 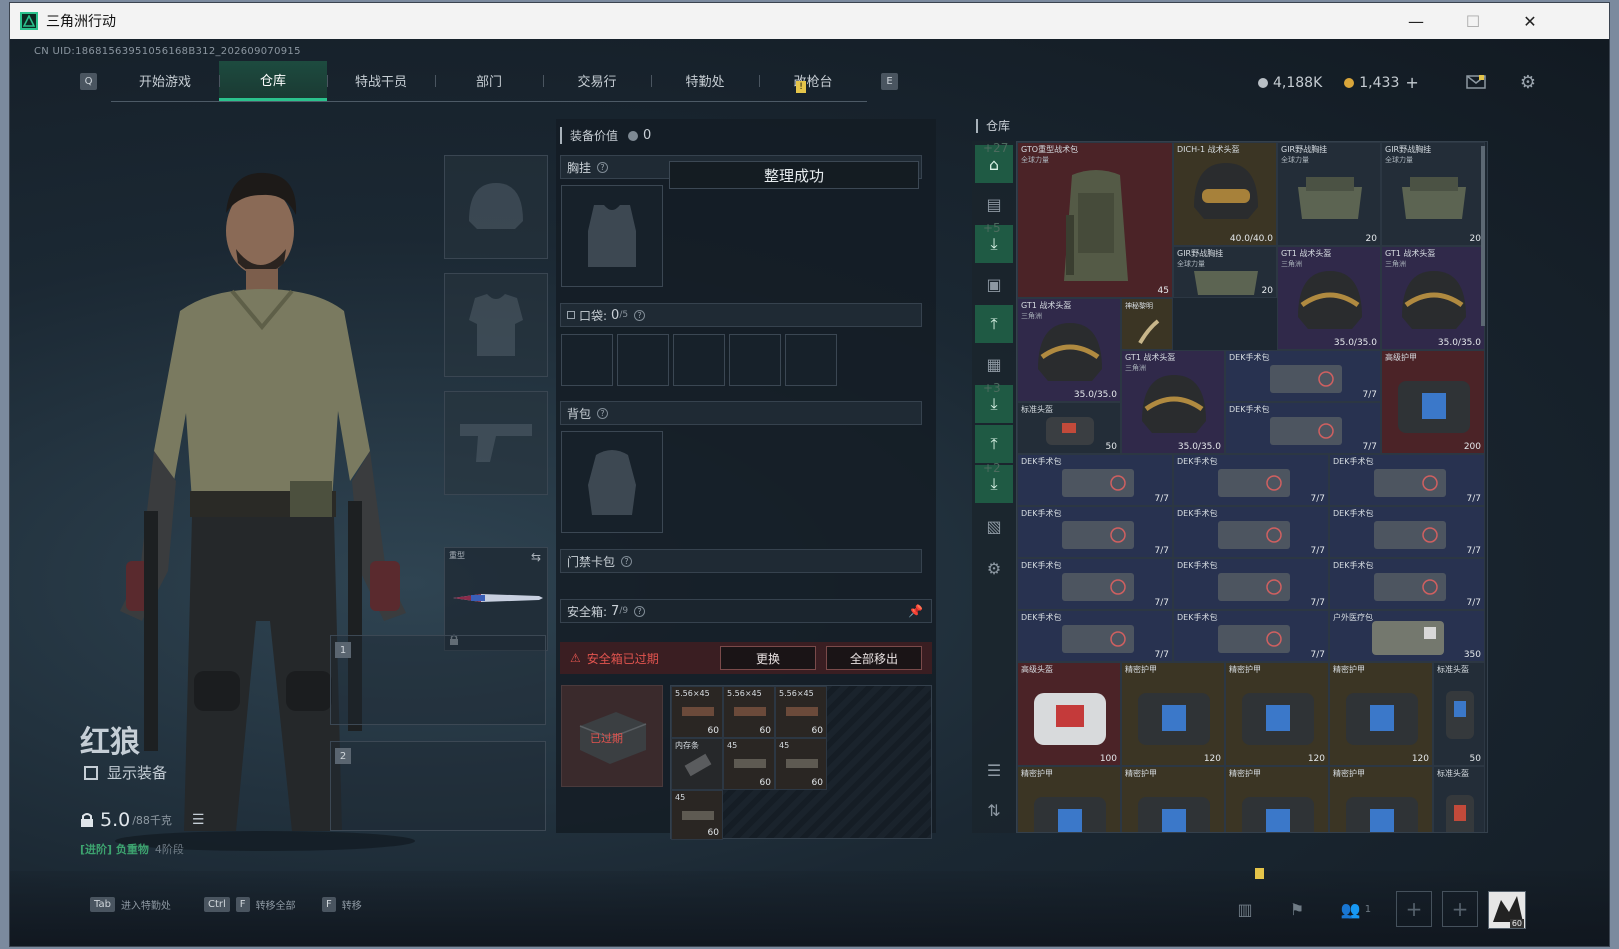 I want to click on show-equipment-checkbox, so click(x=91, y=772).